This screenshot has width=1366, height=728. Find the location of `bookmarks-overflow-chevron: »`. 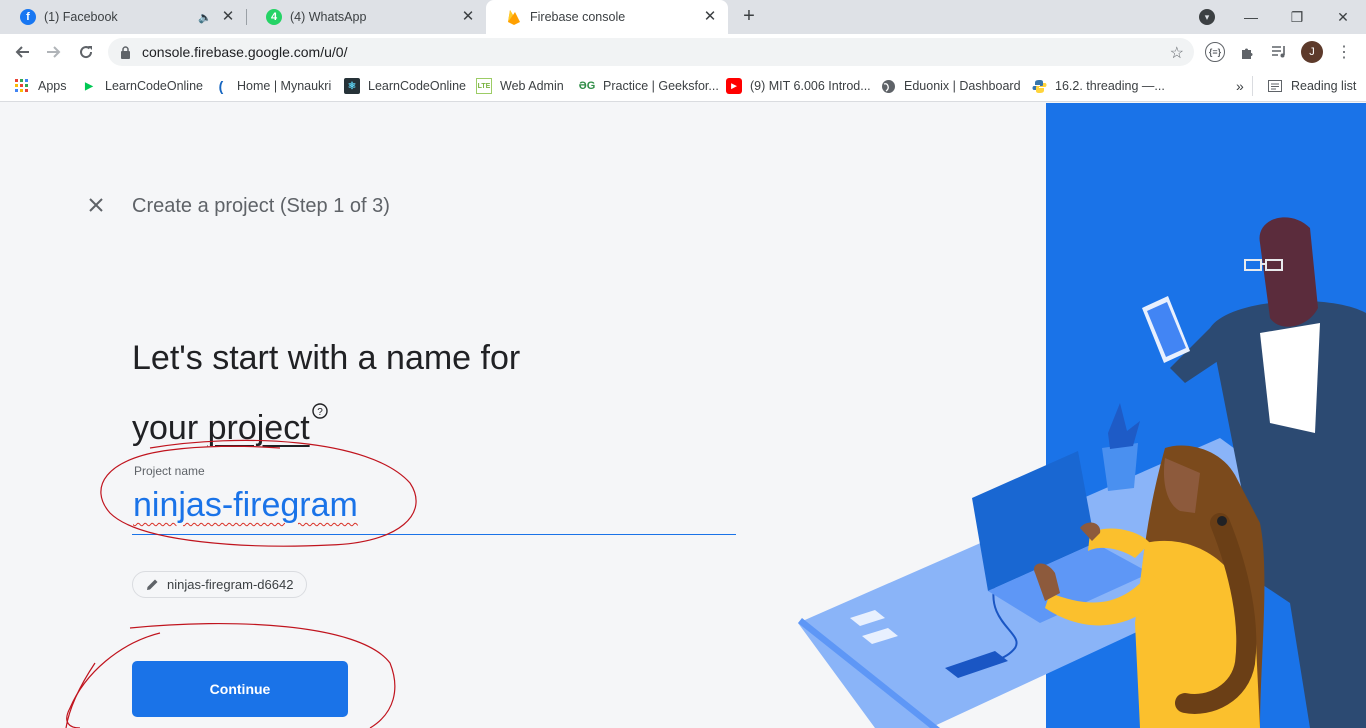

bookmarks-overflow-chevron: » is located at coordinates (1240, 86).